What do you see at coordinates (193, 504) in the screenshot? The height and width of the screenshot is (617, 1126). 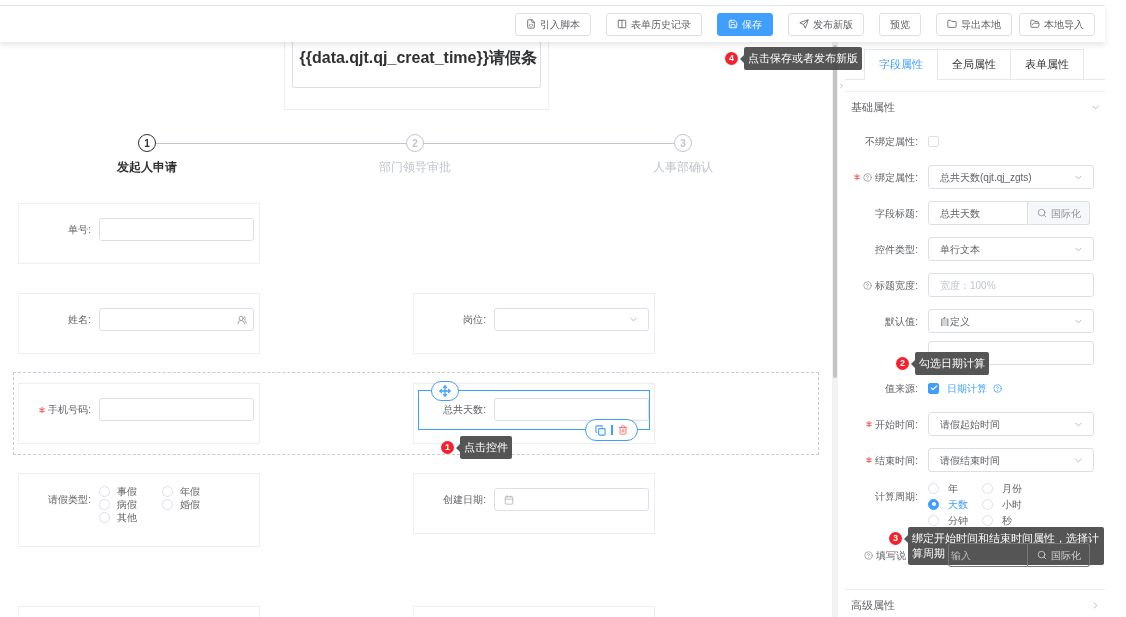 I see `radio-option: 婚假` at bounding box center [193, 504].